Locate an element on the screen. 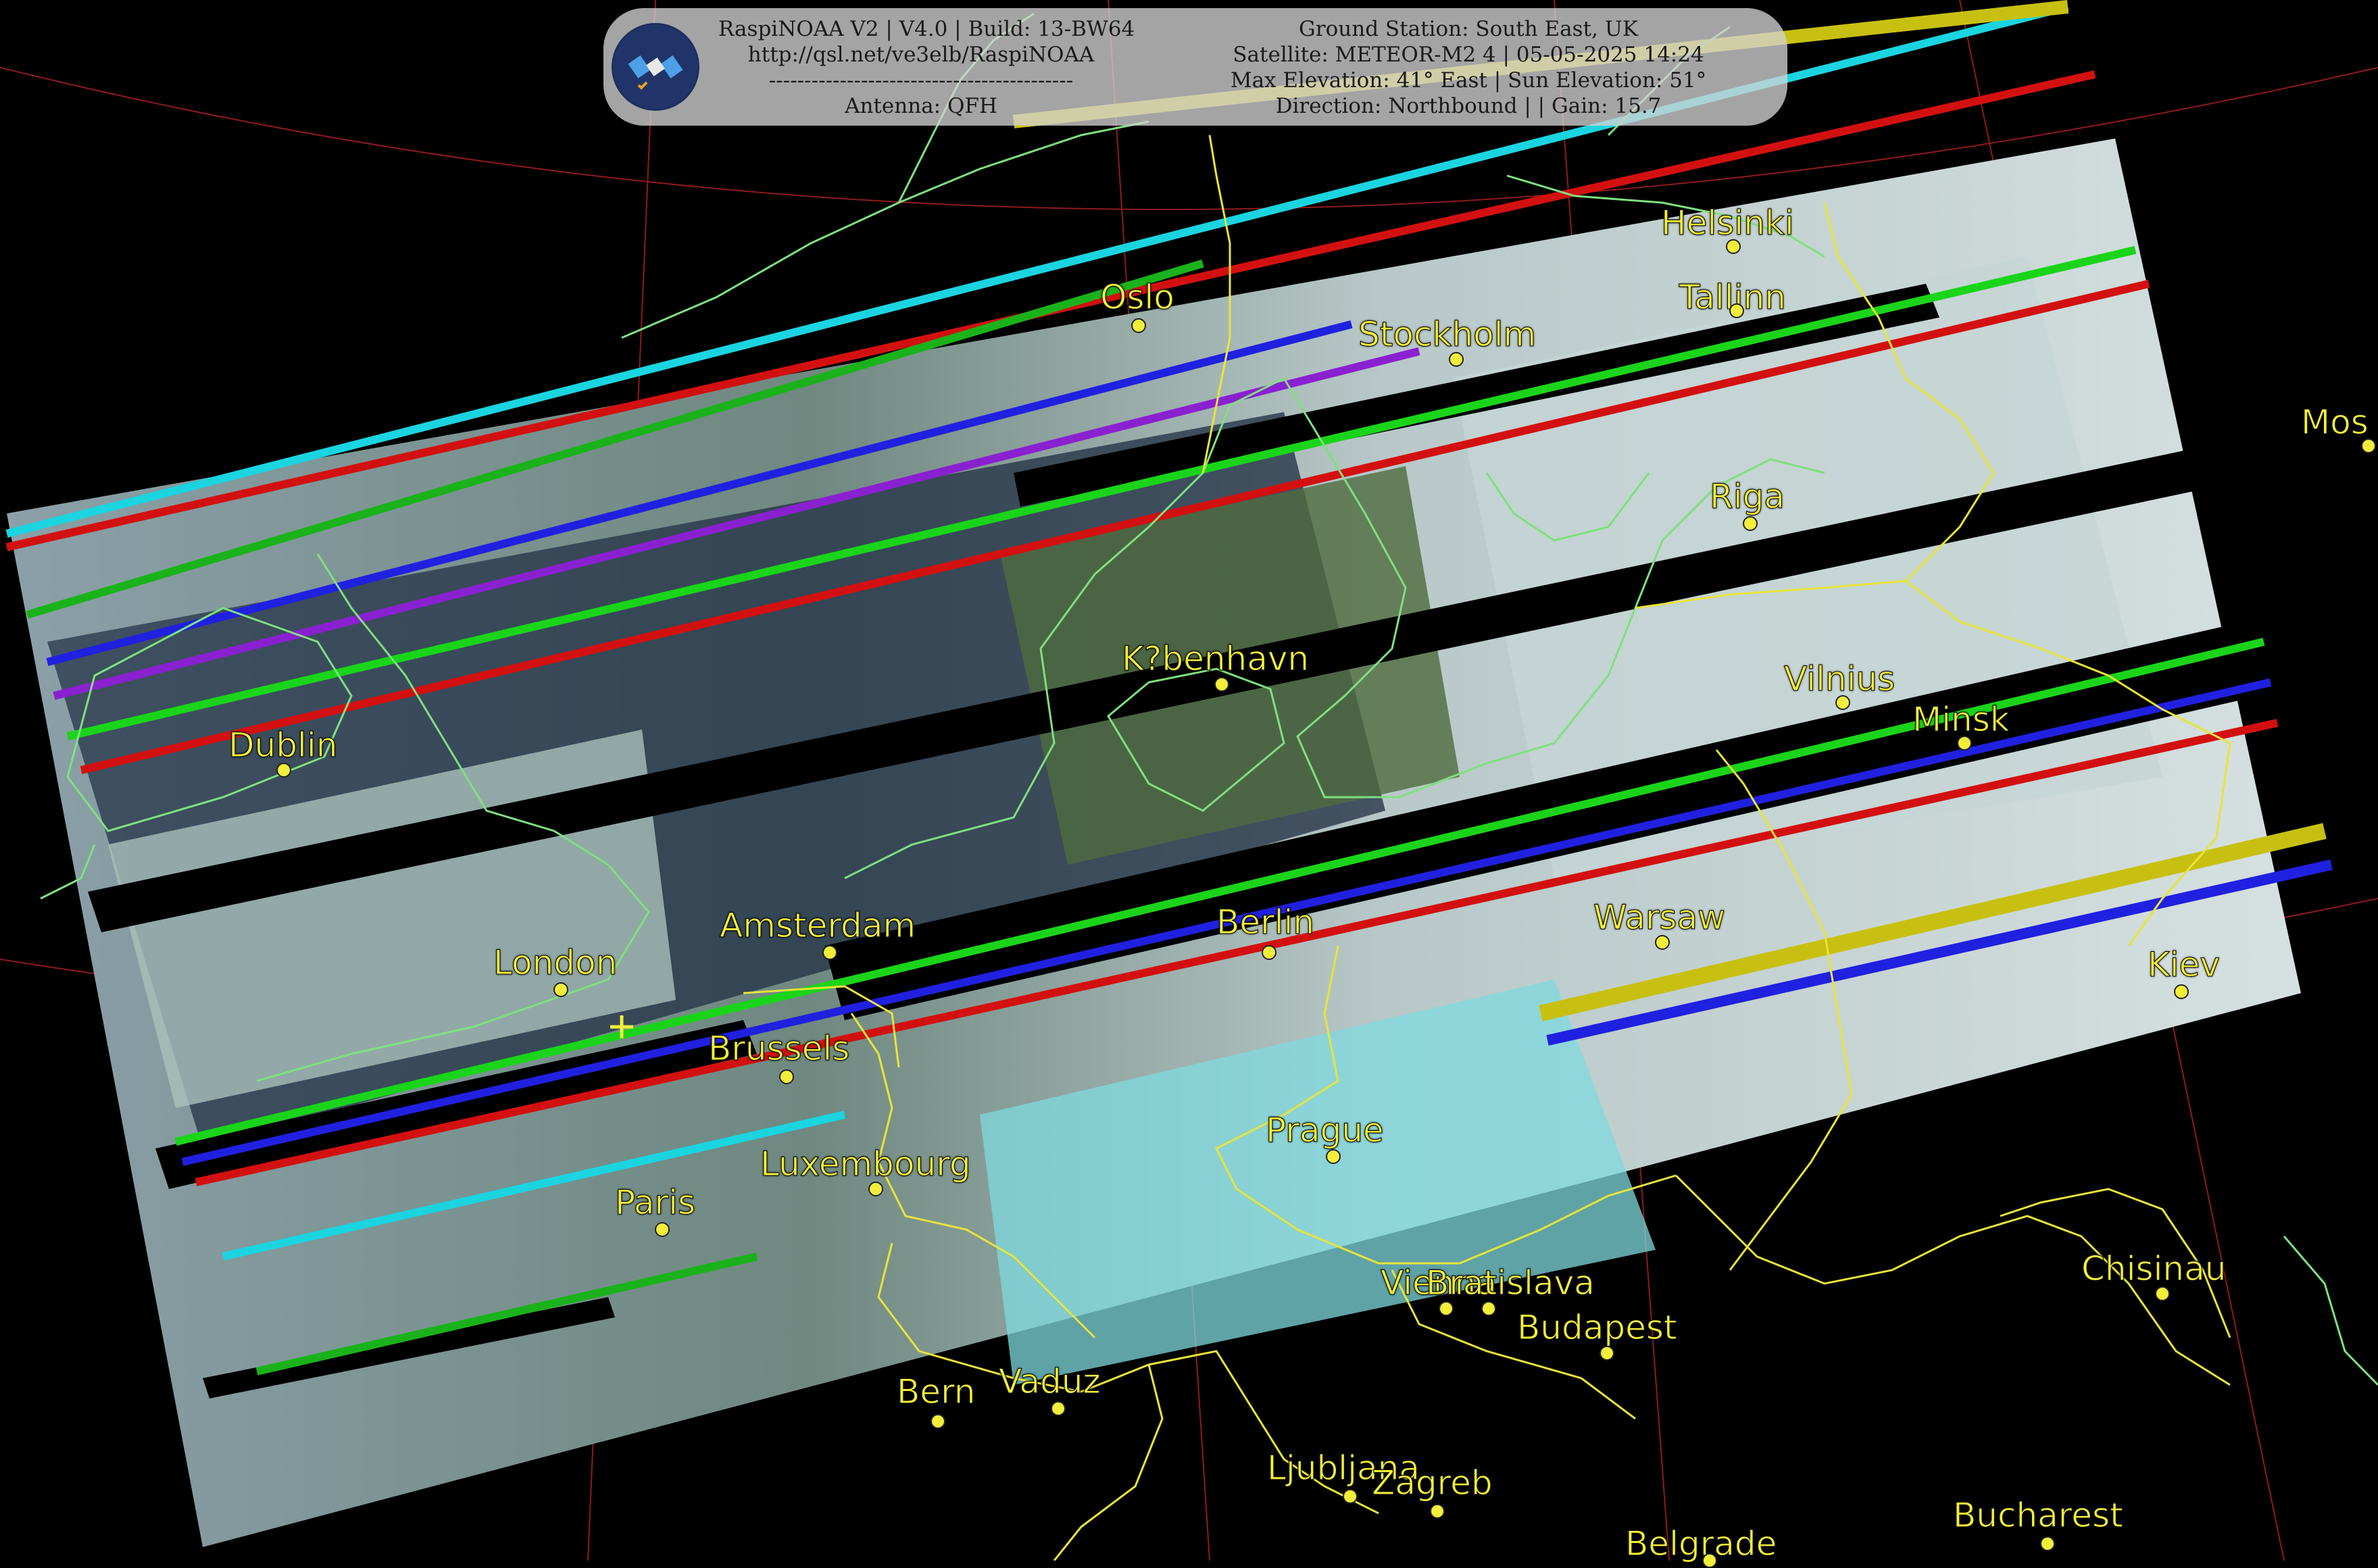 This screenshot has height=1568, width=2378. city-label: Minsk is located at coordinates (1961, 719).